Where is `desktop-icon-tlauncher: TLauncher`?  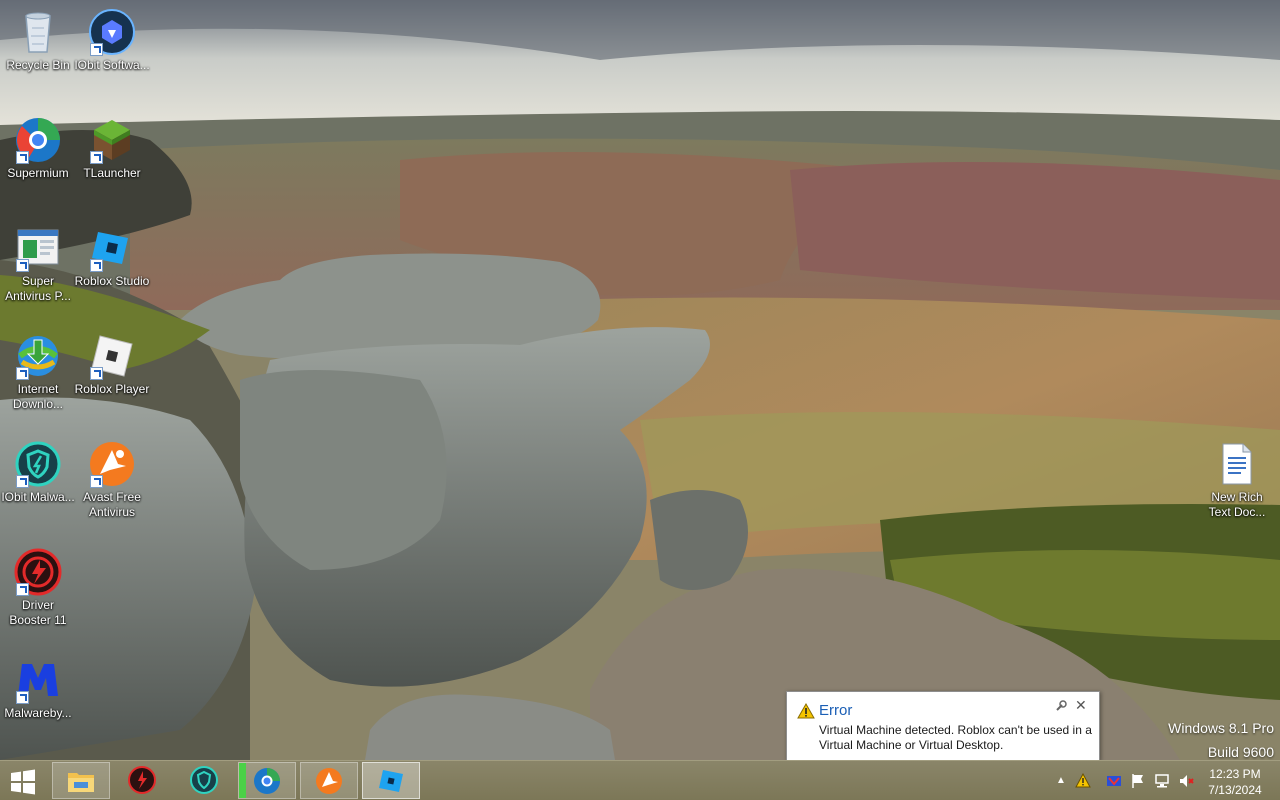
desktop-icon-tlauncher: TLauncher is located at coordinates (112, 148).